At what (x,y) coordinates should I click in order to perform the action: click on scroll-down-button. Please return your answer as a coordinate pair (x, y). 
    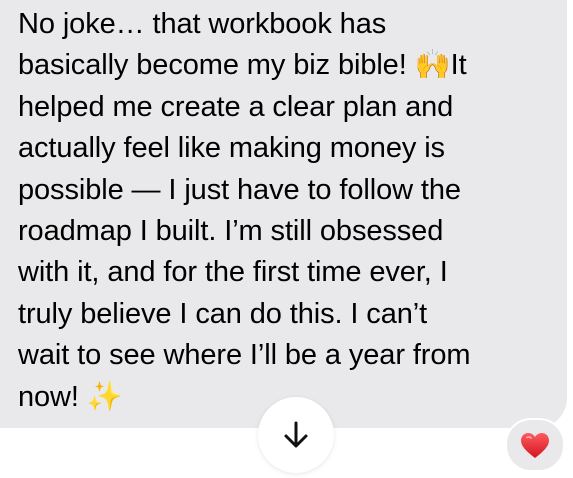
    Looking at the image, I should click on (296, 435).